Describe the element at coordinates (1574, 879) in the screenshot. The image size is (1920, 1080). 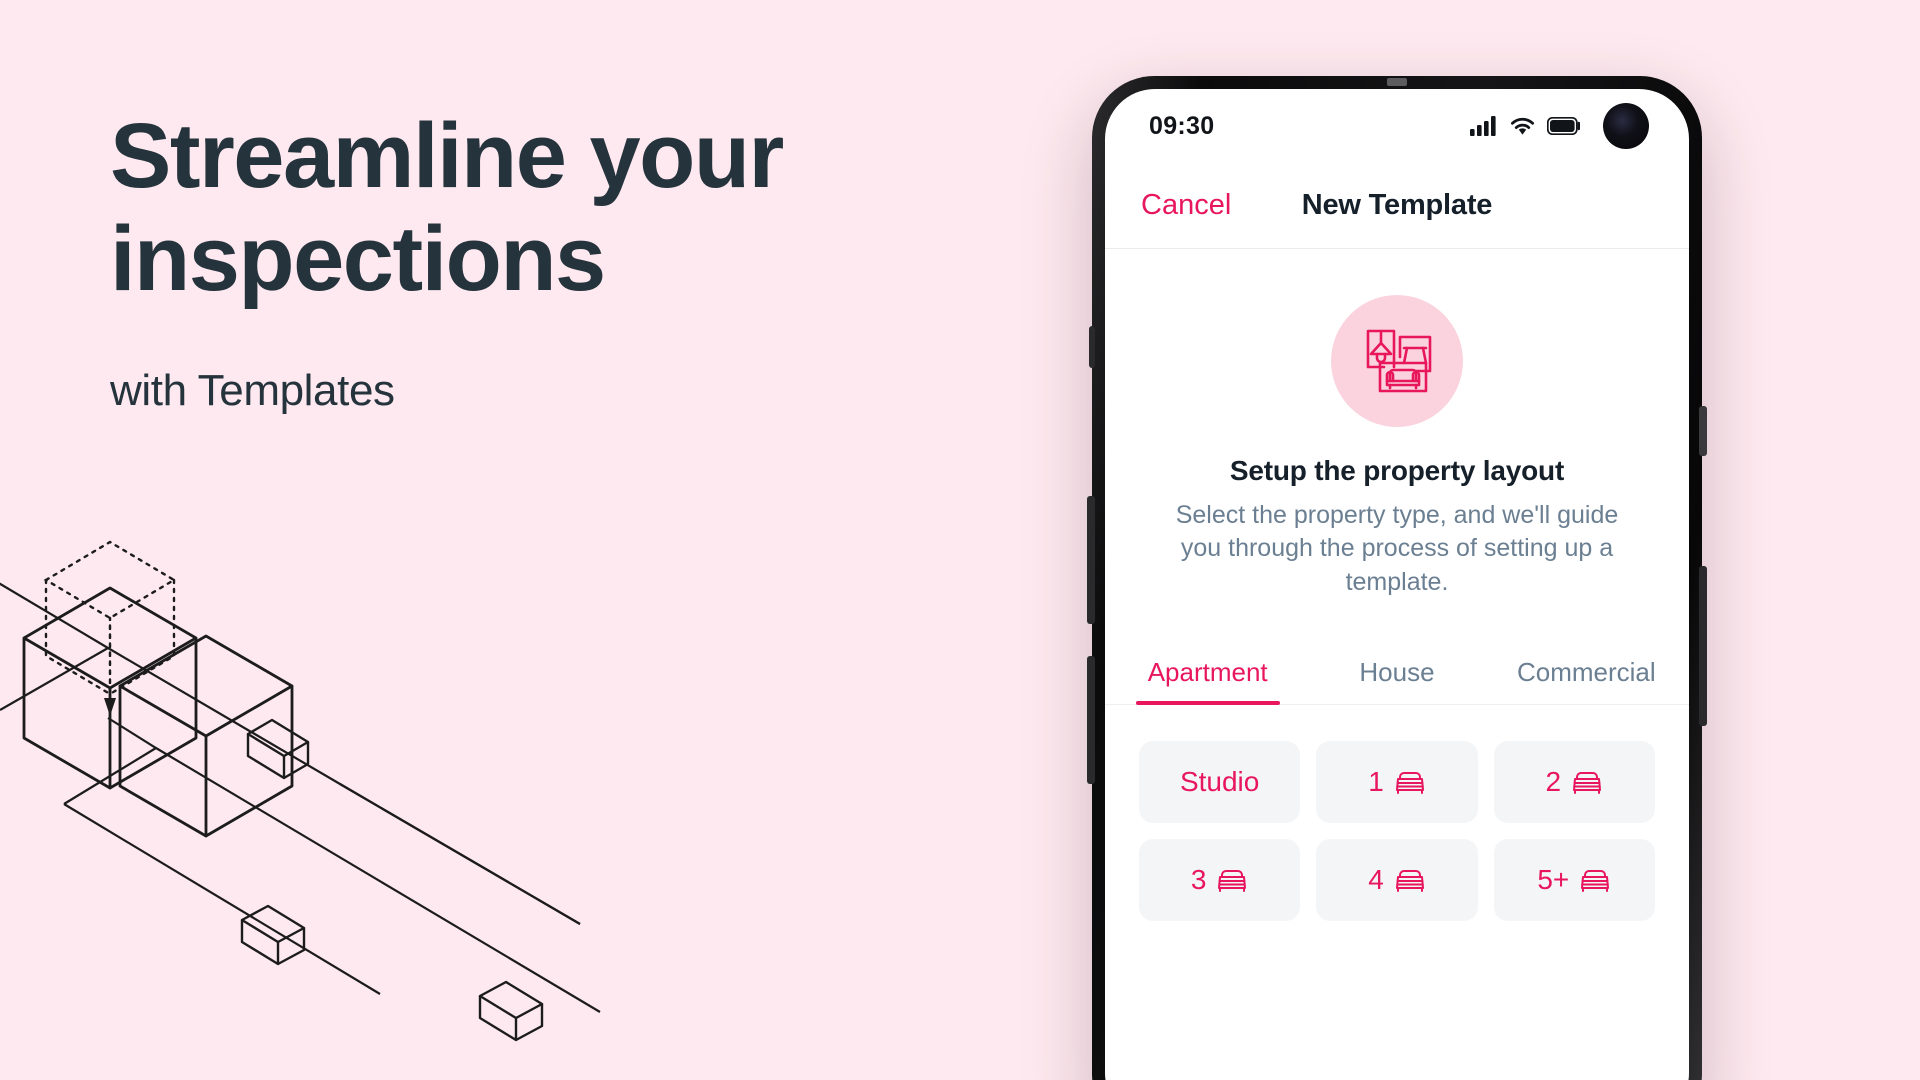
I see `bedroom-option-5plus: 5+` at that location.